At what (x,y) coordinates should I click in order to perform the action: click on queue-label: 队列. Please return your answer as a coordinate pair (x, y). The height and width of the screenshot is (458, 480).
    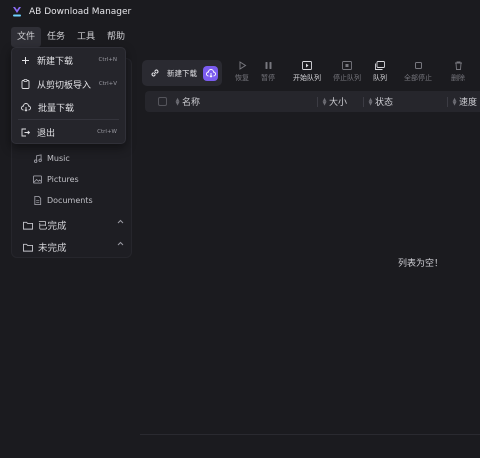
    Looking at the image, I should click on (380, 78).